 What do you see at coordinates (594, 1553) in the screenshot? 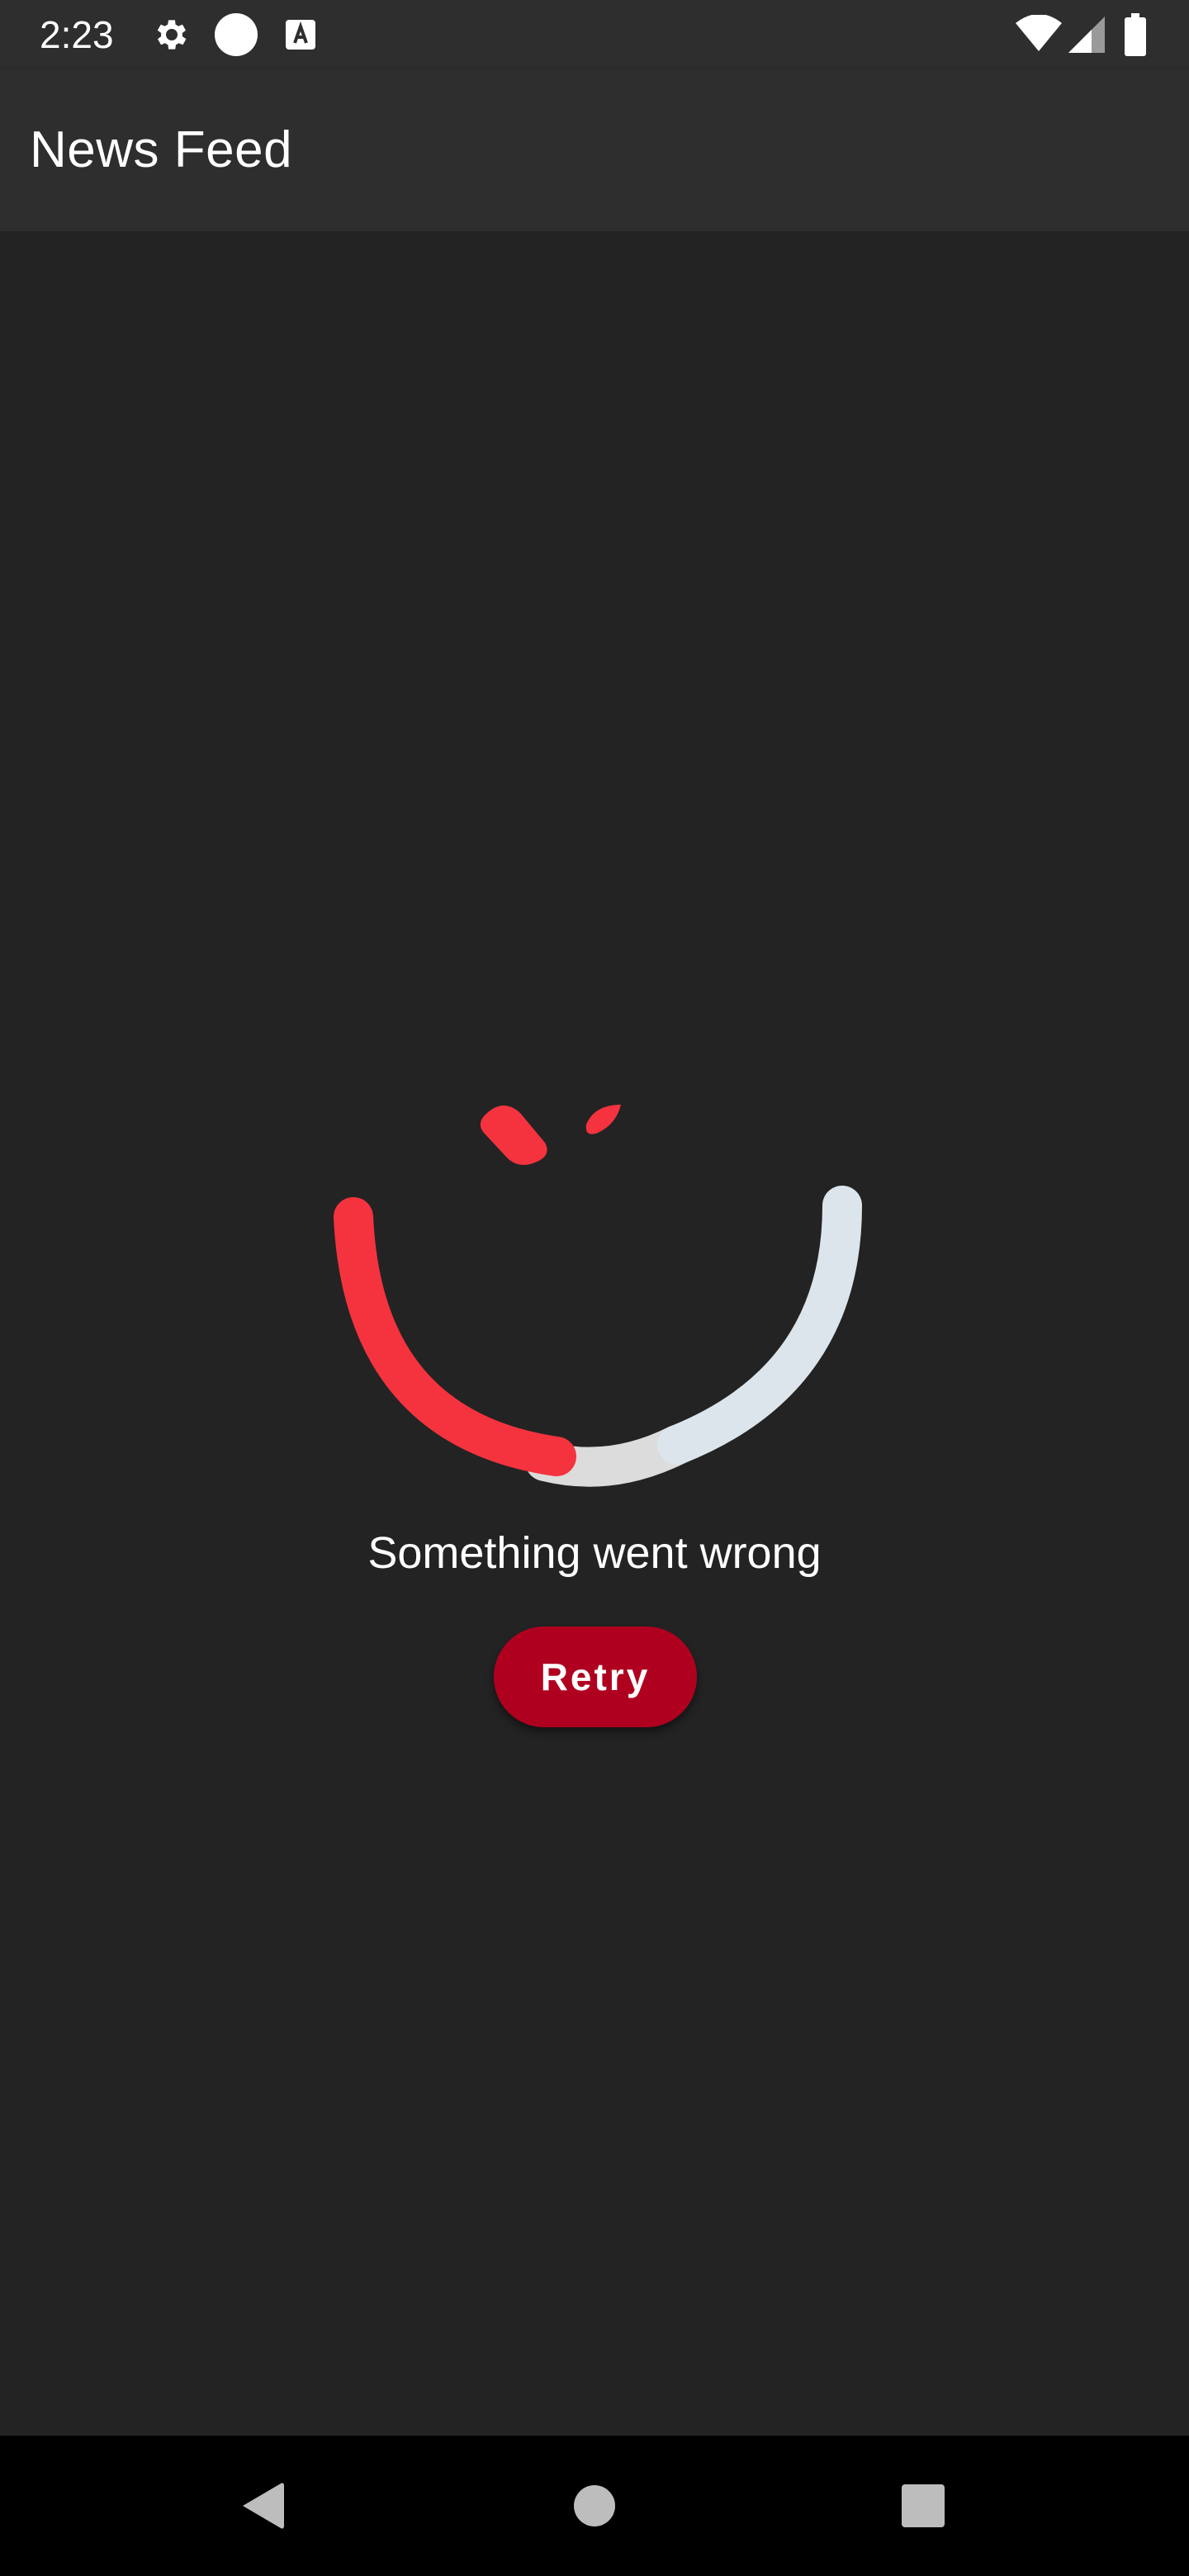
I see `error-message: Something went wrong` at bounding box center [594, 1553].